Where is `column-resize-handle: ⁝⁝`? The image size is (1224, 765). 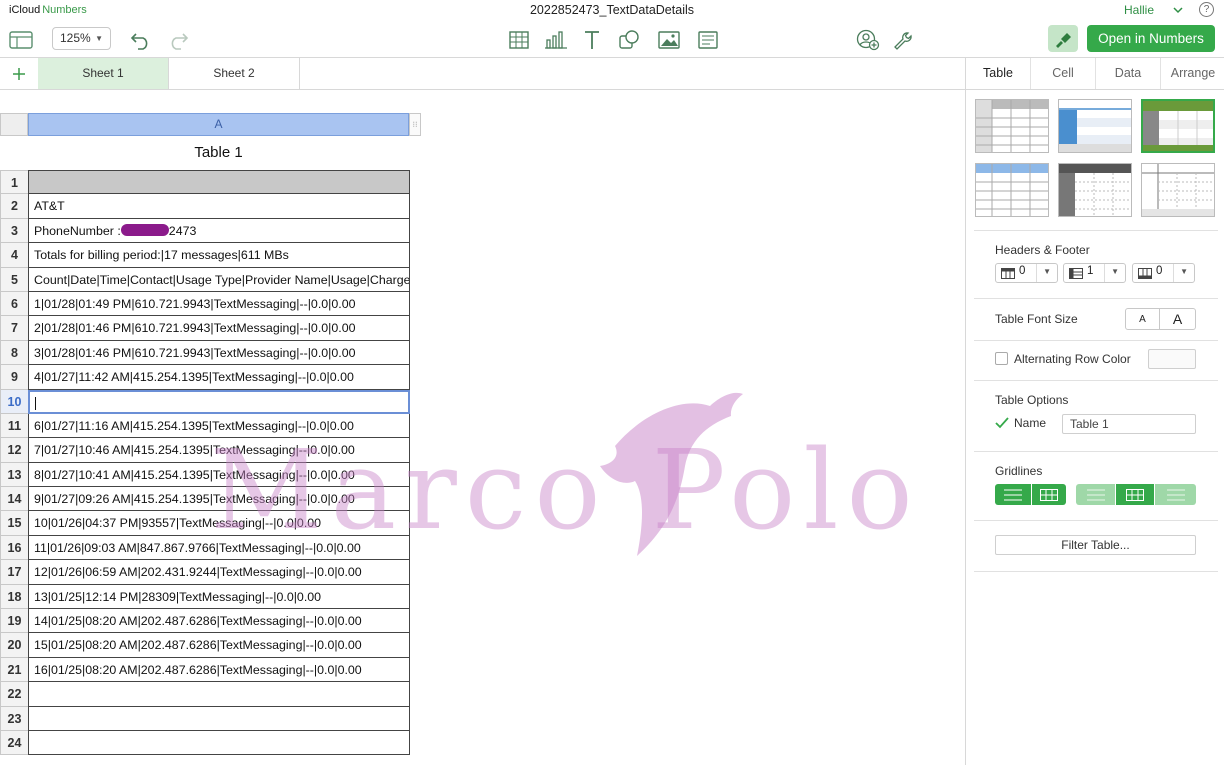
column-resize-handle: ⁝⁝ is located at coordinates (415, 124).